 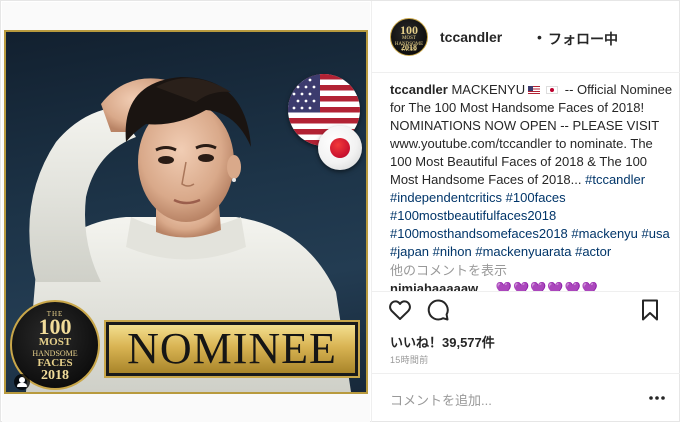 I want to click on comment-icon, so click(x=438, y=310).